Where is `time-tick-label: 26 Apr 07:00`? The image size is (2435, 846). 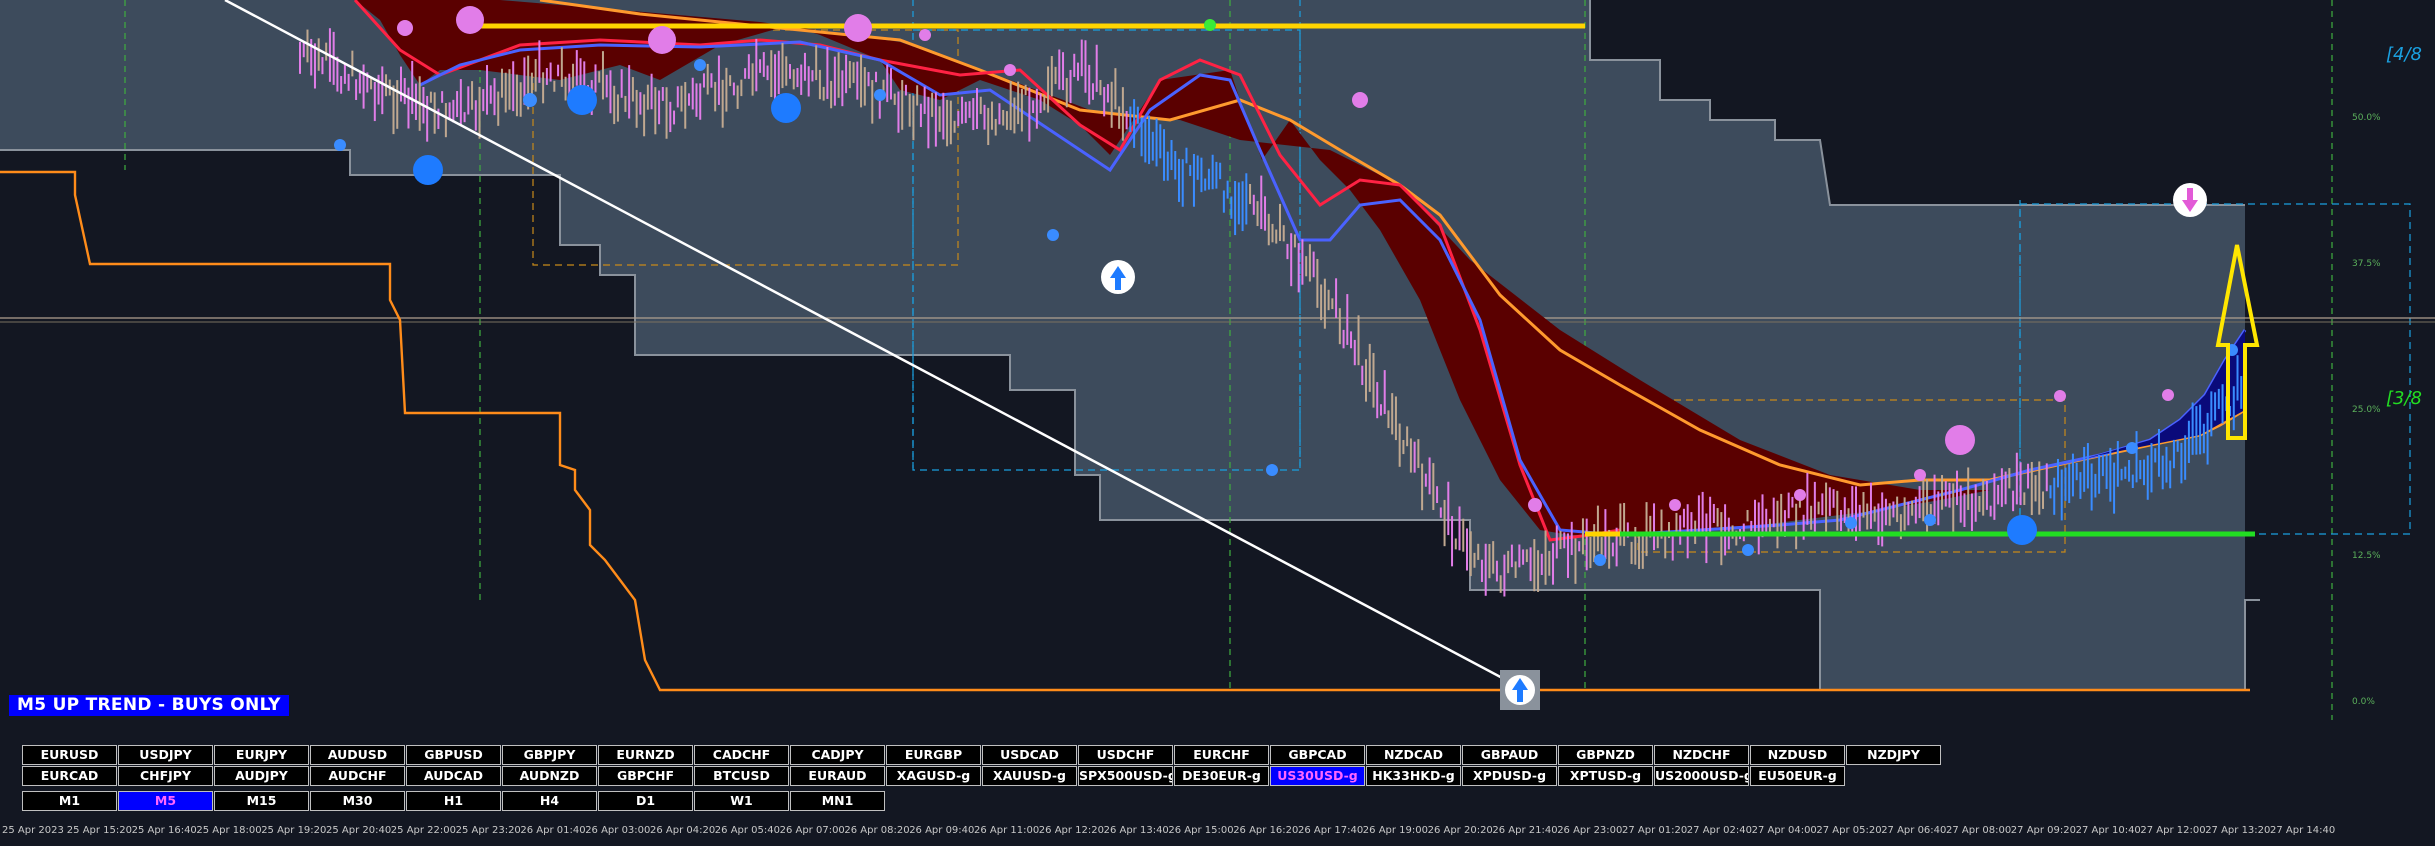
time-tick-label: 26 Apr 07:00 is located at coordinates (812, 830).